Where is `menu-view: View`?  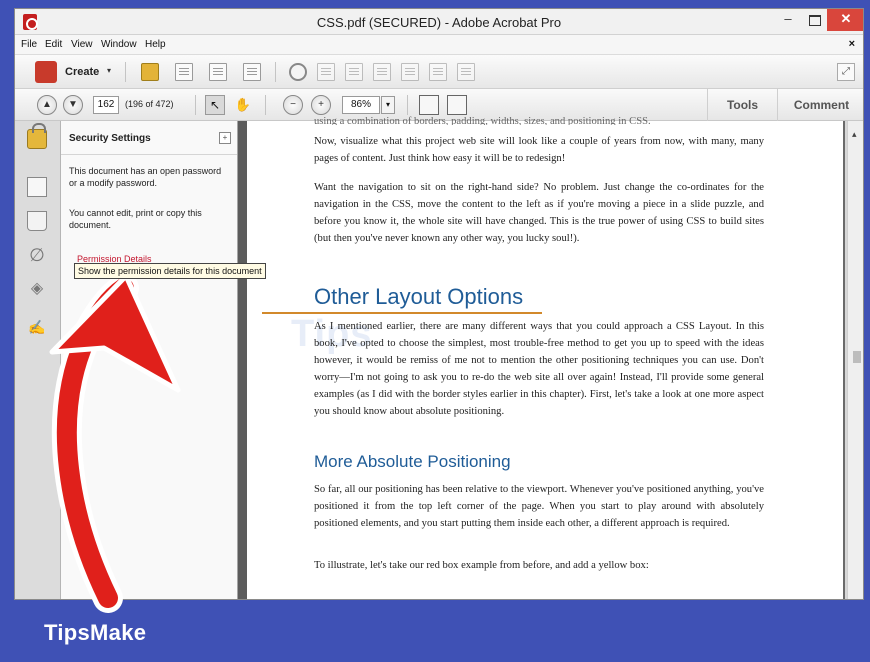 menu-view: View is located at coordinates (82, 44).